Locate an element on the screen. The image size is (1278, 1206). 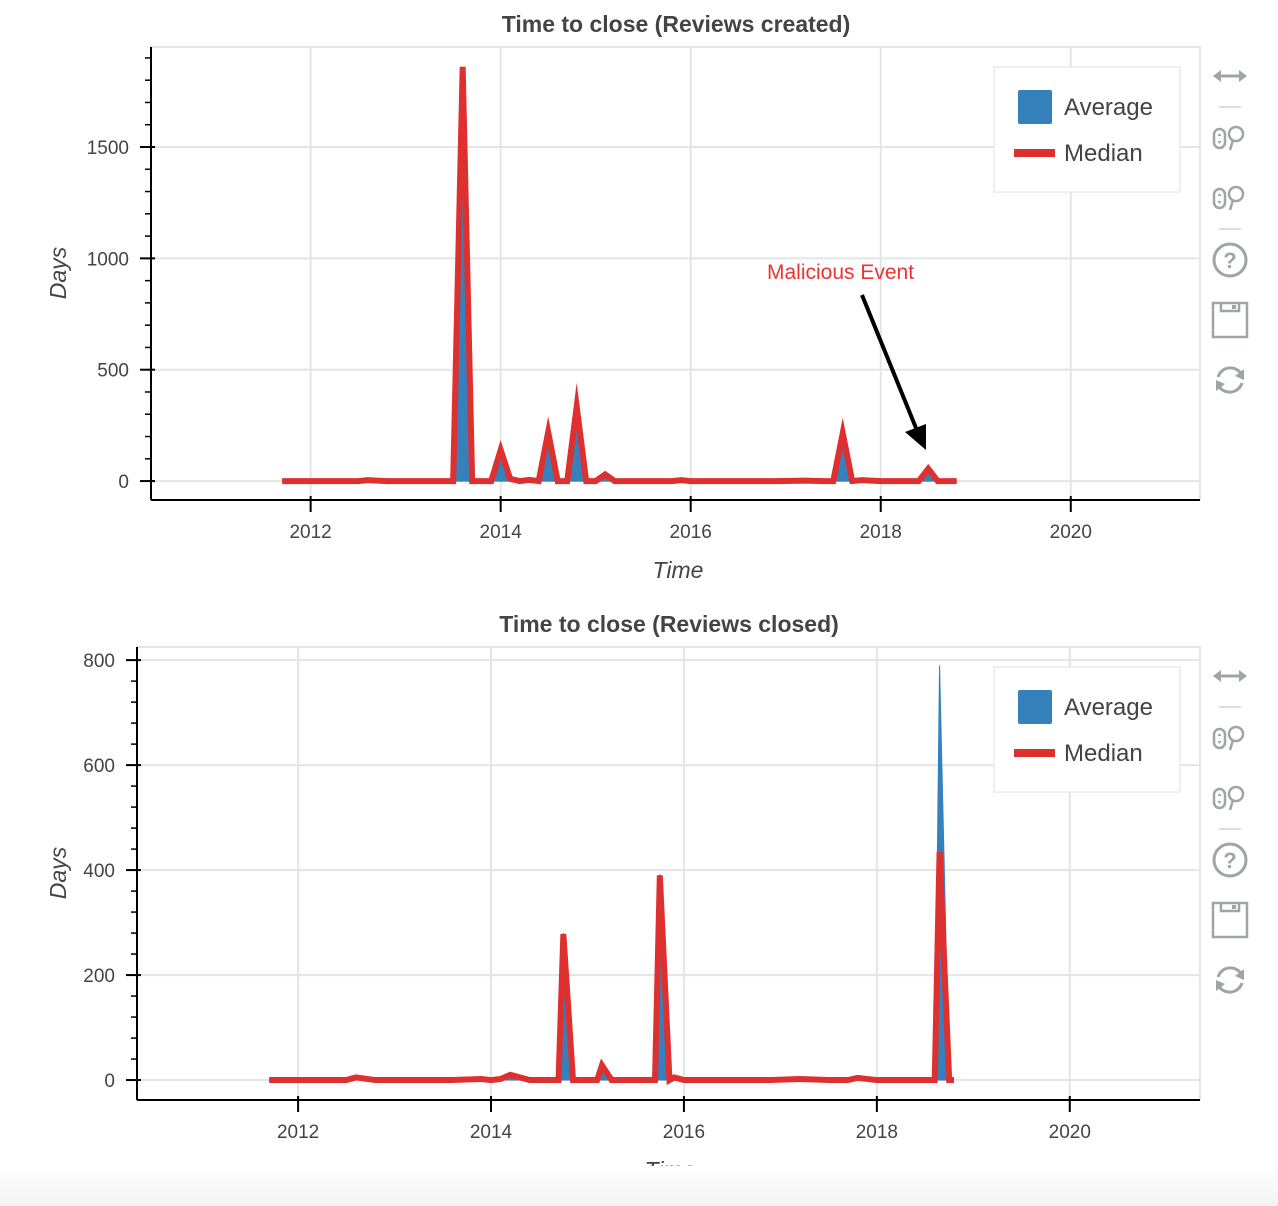
x-axis-label: Time is located at coordinates (678, 570).